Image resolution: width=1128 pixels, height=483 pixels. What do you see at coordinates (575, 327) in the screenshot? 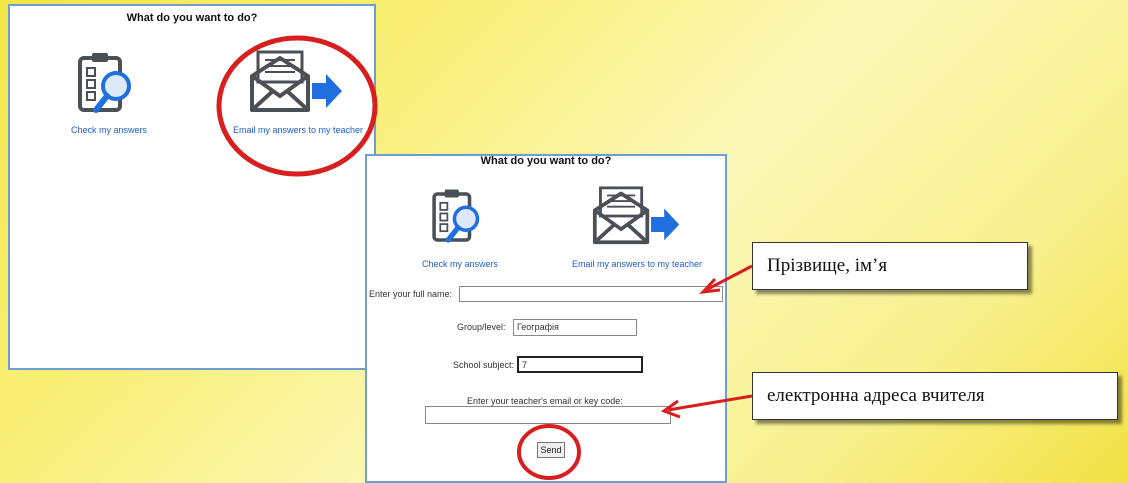
I see `group-level-input: Географія` at bounding box center [575, 327].